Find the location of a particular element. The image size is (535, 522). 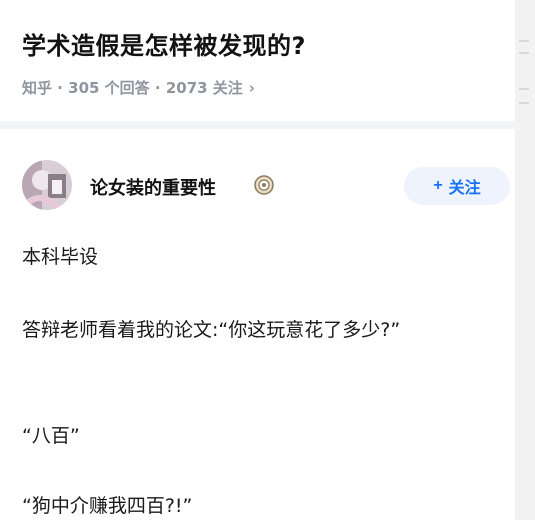

scrollbar-track is located at coordinates (525, 260).